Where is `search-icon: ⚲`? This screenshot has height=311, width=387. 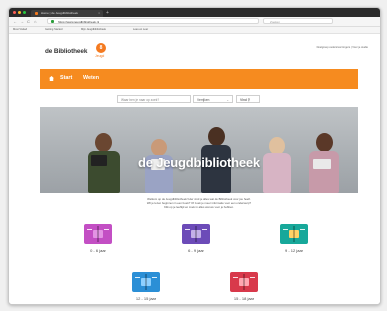
search-icon: ⚲ is located at coordinates (249, 100).